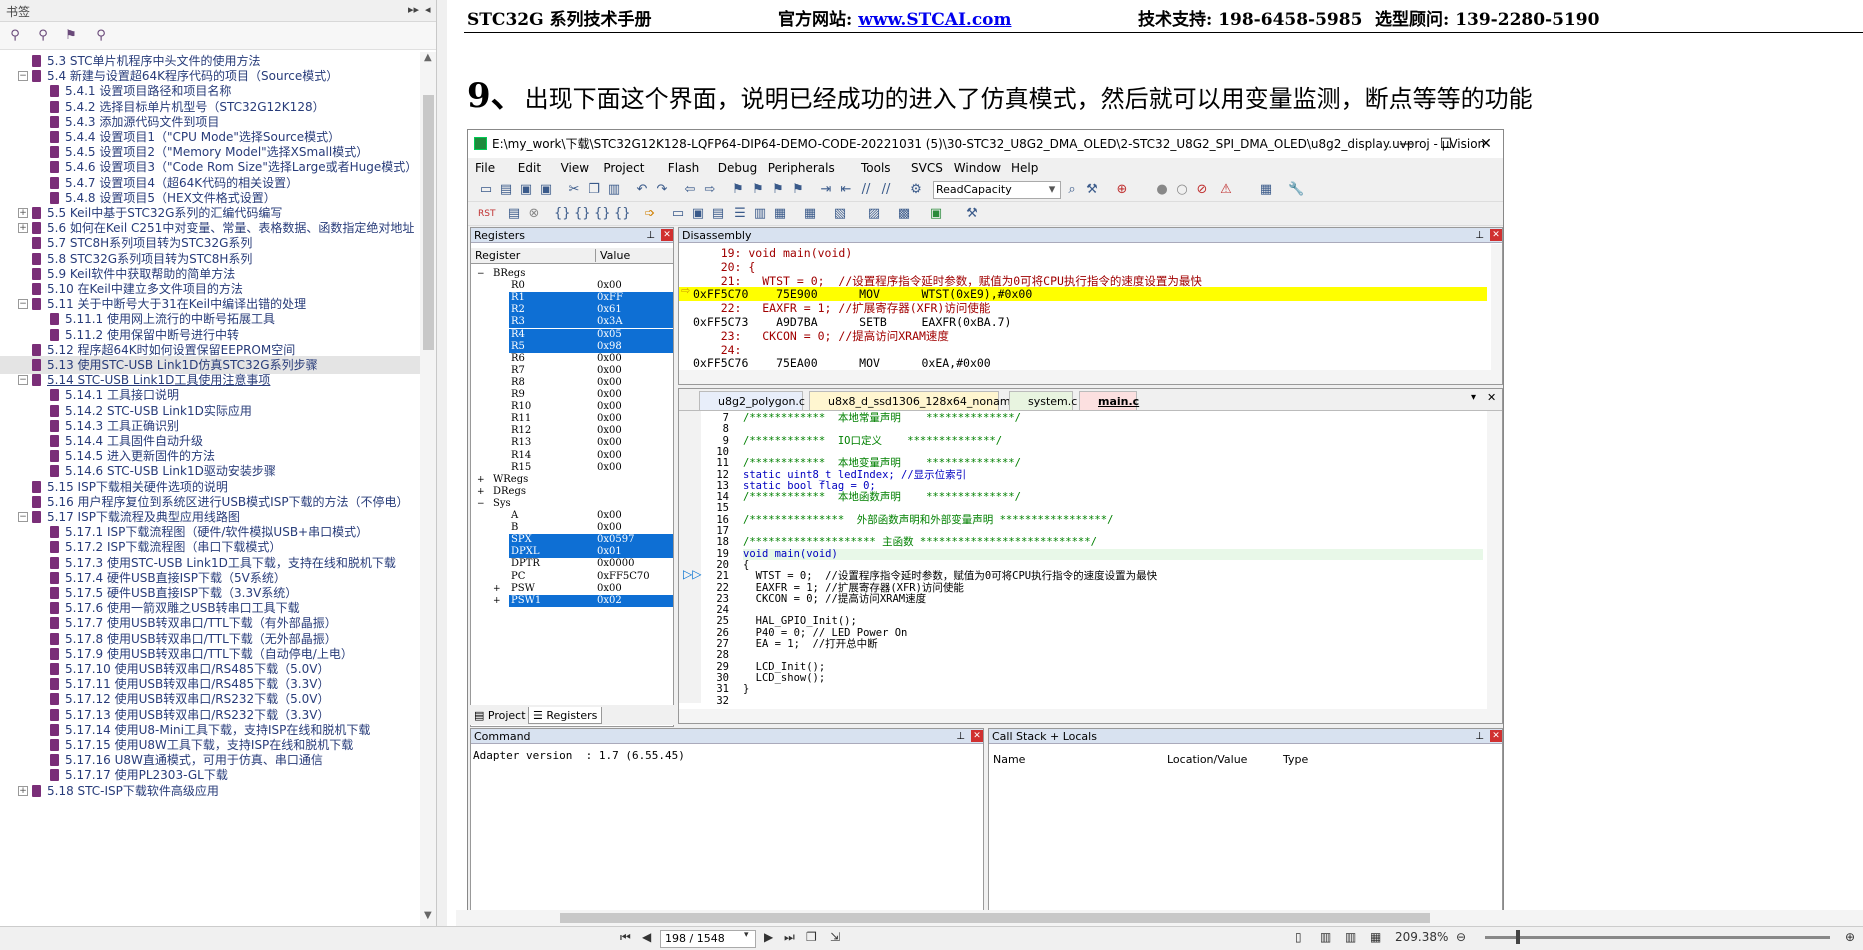 This screenshot has height=950, width=1863. What do you see at coordinates (1518, 937) in the screenshot?
I see `zoom-slider-thumb` at bounding box center [1518, 937].